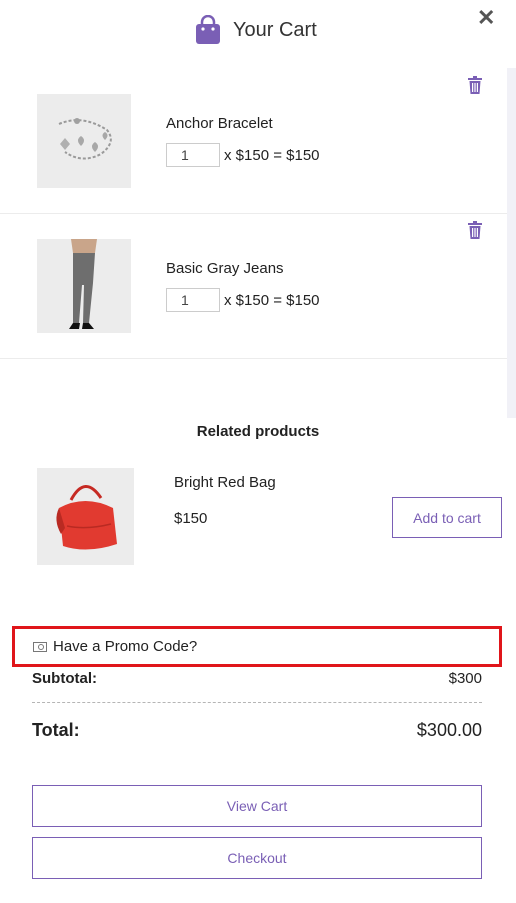 The height and width of the screenshot is (903, 516). What do you see at coordinates (56, 730) in the screenshot?
I see `total-label: Total:` at bounding box center [56, 730].